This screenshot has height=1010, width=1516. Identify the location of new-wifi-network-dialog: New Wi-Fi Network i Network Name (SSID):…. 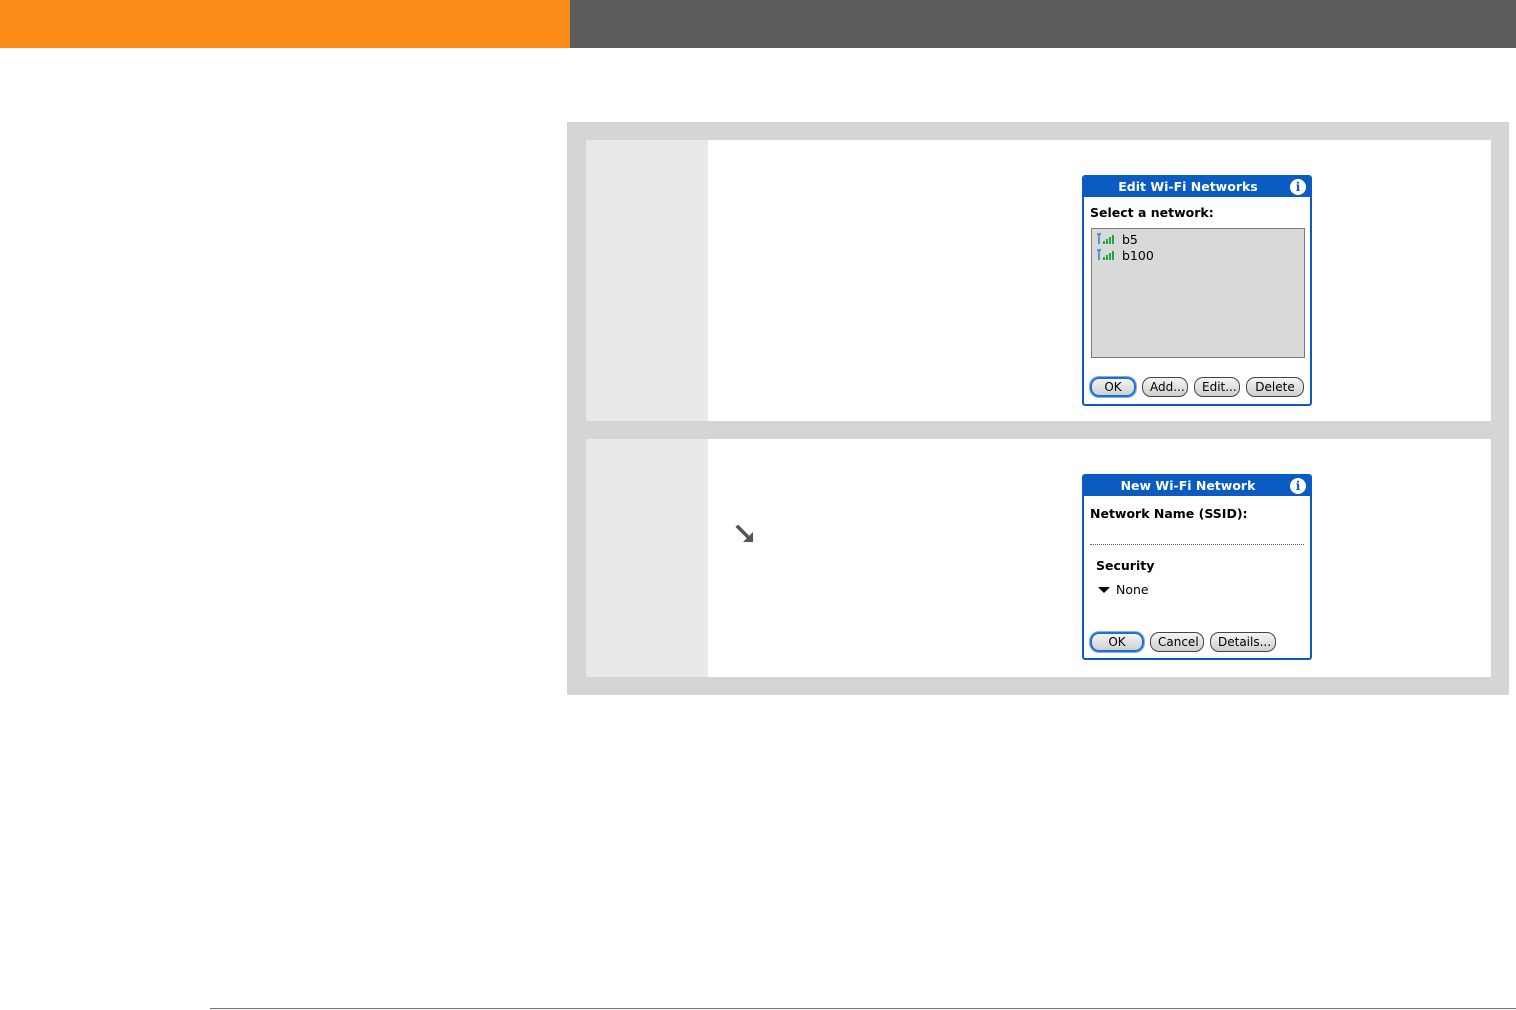
(1197, 567).